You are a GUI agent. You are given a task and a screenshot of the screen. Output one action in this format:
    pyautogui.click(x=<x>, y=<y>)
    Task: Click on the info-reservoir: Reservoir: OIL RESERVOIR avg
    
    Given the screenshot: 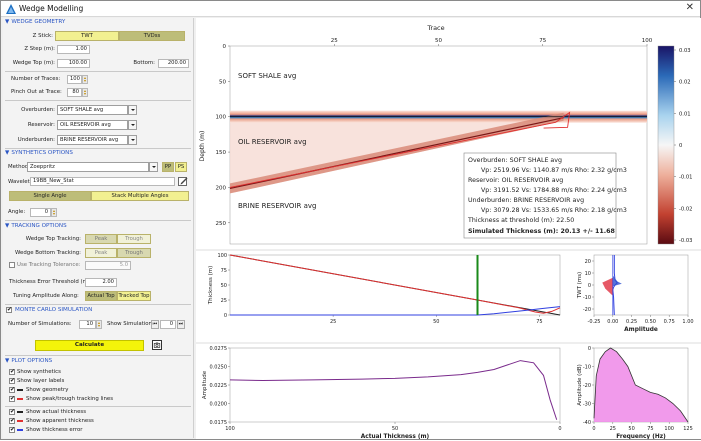 What is the action you would take?
    pyautogui.click(x=515, y=180)
    